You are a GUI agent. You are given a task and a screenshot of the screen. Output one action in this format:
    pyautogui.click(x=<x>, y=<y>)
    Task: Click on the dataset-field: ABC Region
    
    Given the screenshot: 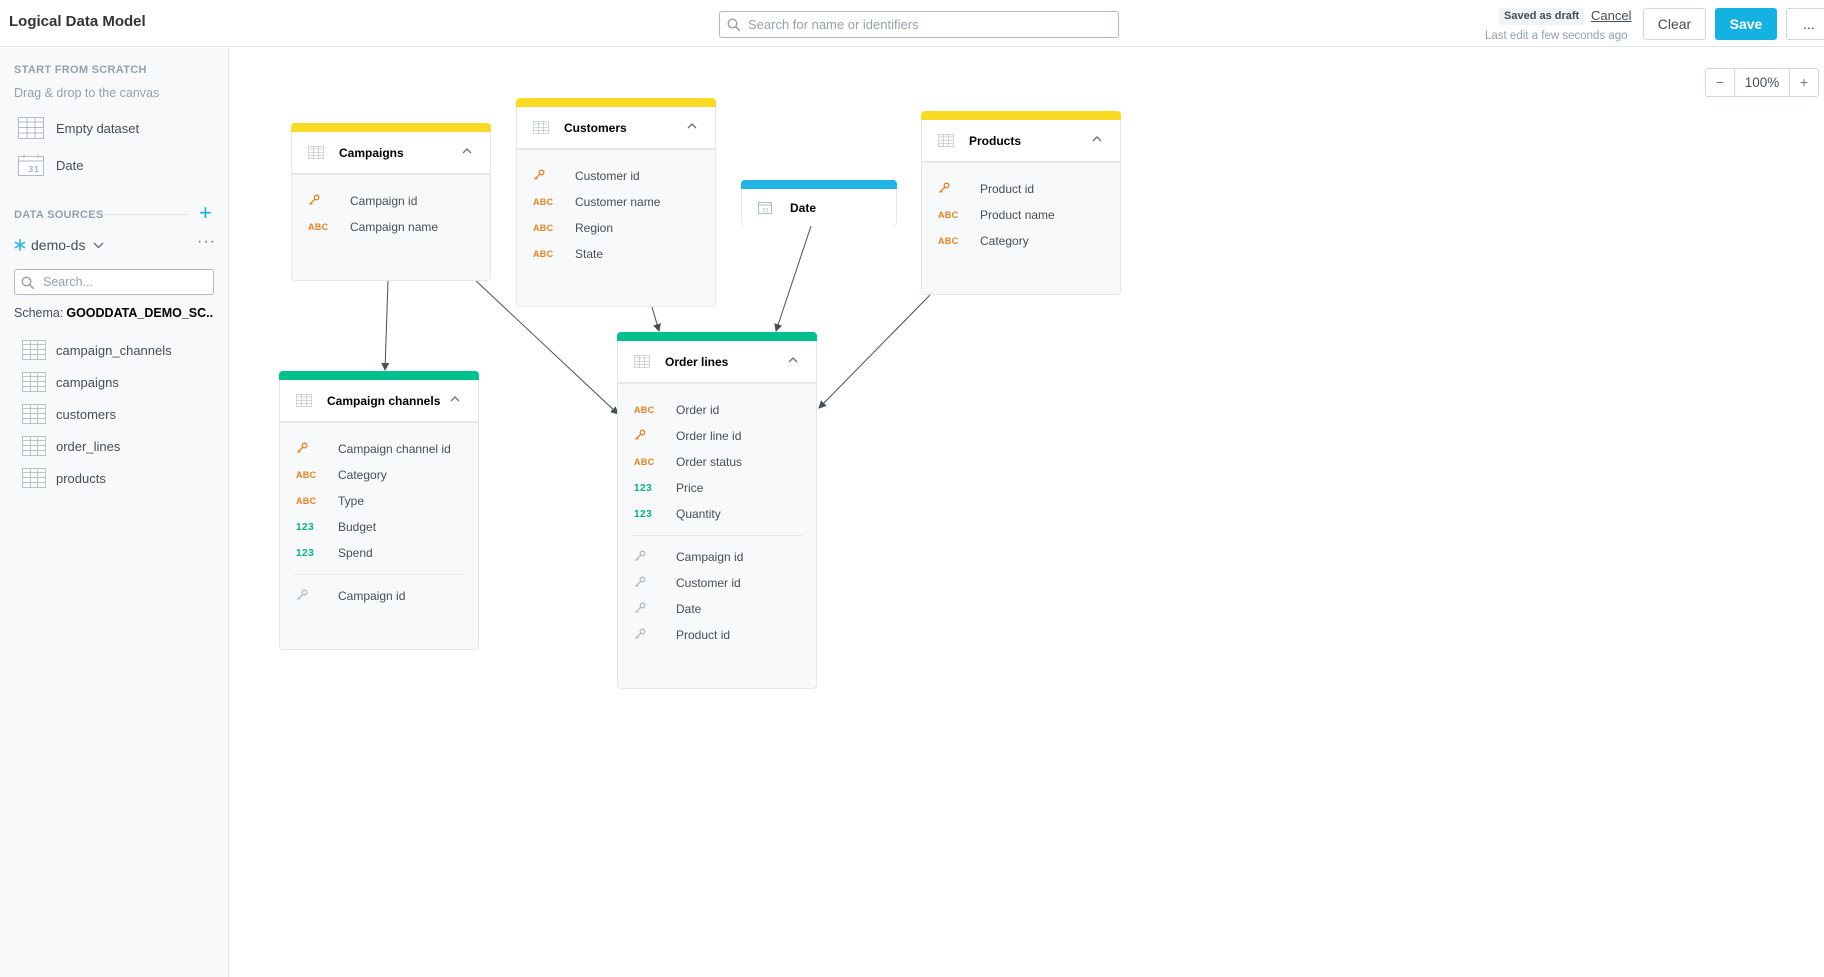 What is the action you would take?
    pyautogui.click(x=616, y=228)
    